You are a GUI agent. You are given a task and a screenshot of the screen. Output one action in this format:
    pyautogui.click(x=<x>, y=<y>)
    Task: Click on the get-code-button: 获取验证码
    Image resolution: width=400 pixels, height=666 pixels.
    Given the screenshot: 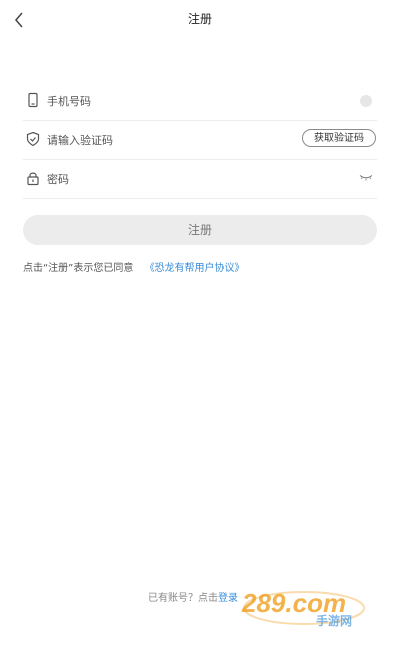 What is the action you would take?
    pyautogui.click(x=339, y=138)
    